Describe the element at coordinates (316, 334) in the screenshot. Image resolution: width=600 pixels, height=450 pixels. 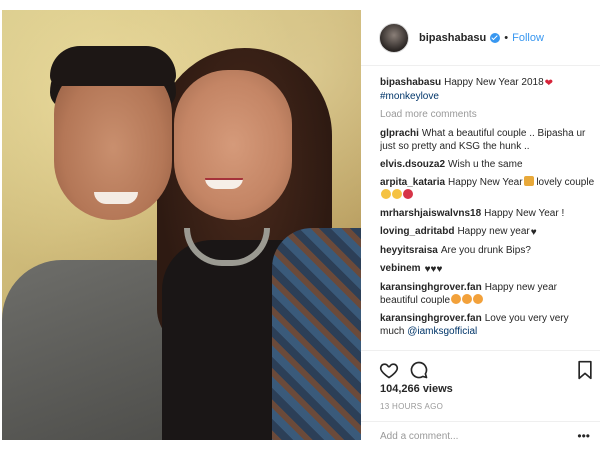
I see `photo-woman-jacket` at that location.